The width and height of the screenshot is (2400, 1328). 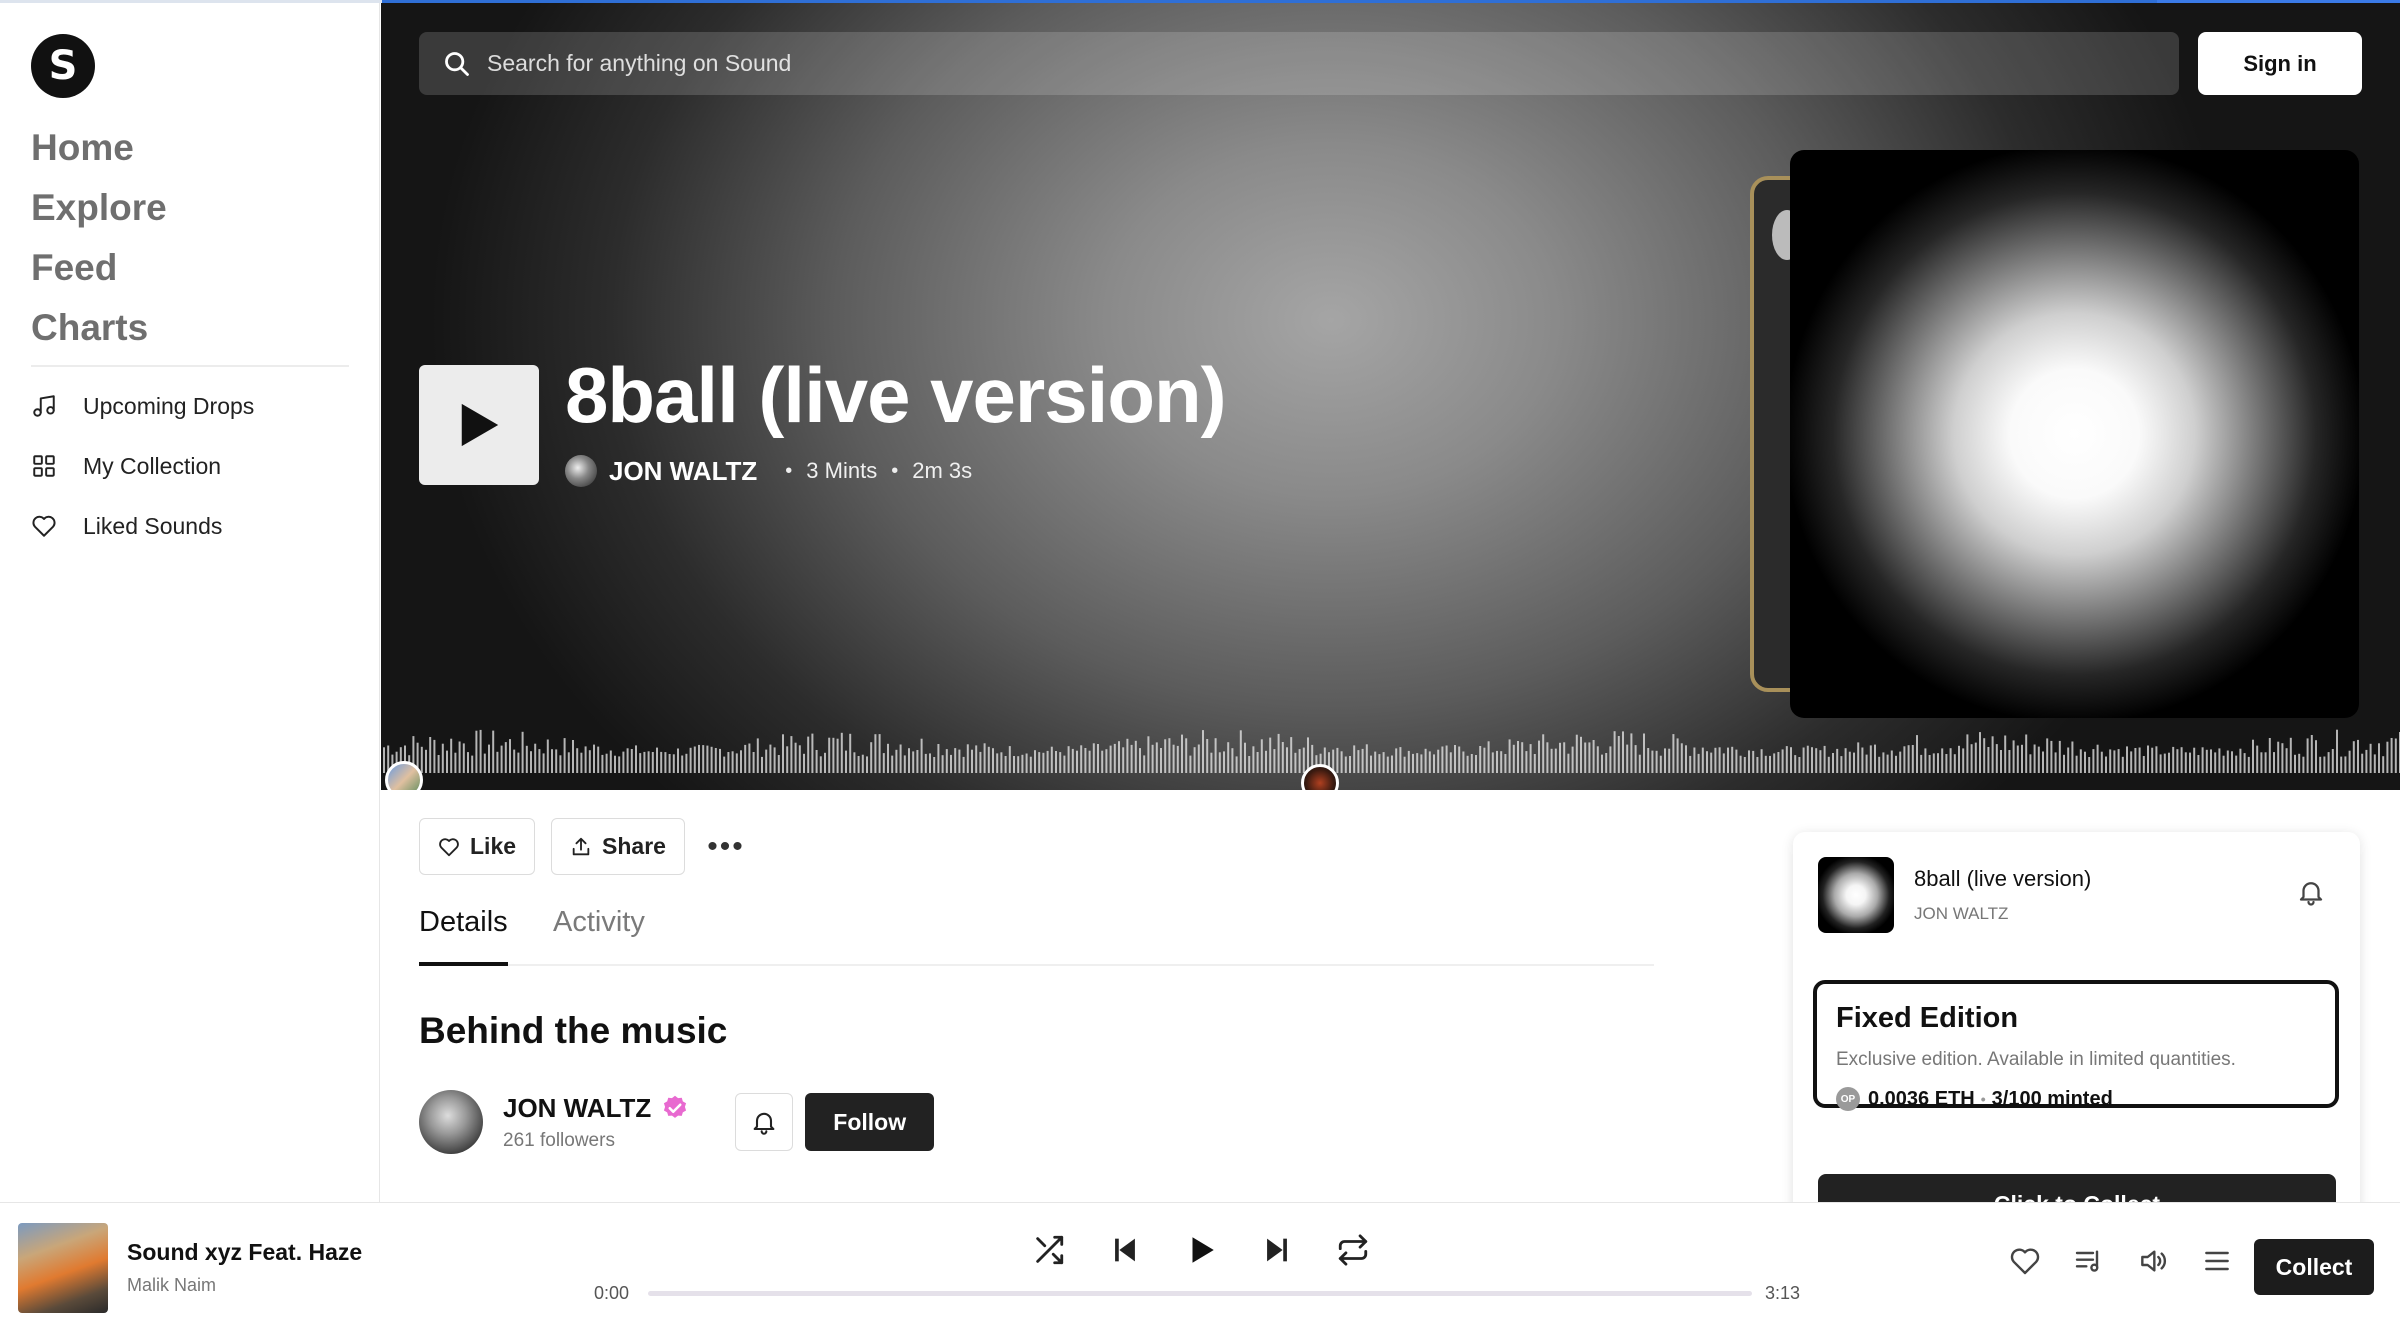 What do you see at coordinates (2153, 1261) in the screenshot?
I see `volume-button` at bounding box center [2153, 1261].